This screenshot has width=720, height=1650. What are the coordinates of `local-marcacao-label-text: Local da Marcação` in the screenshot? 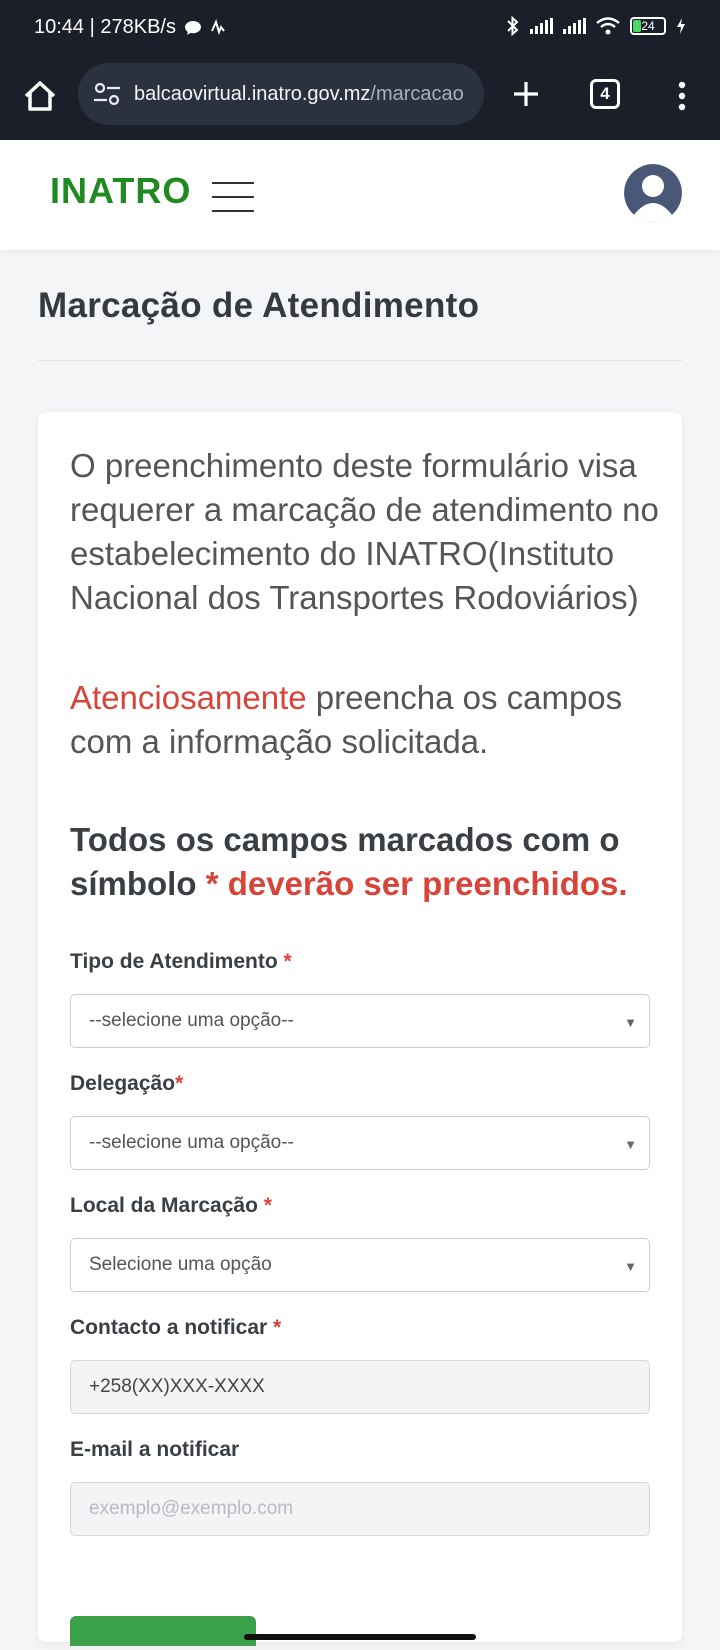 It's located at (164, 1205).